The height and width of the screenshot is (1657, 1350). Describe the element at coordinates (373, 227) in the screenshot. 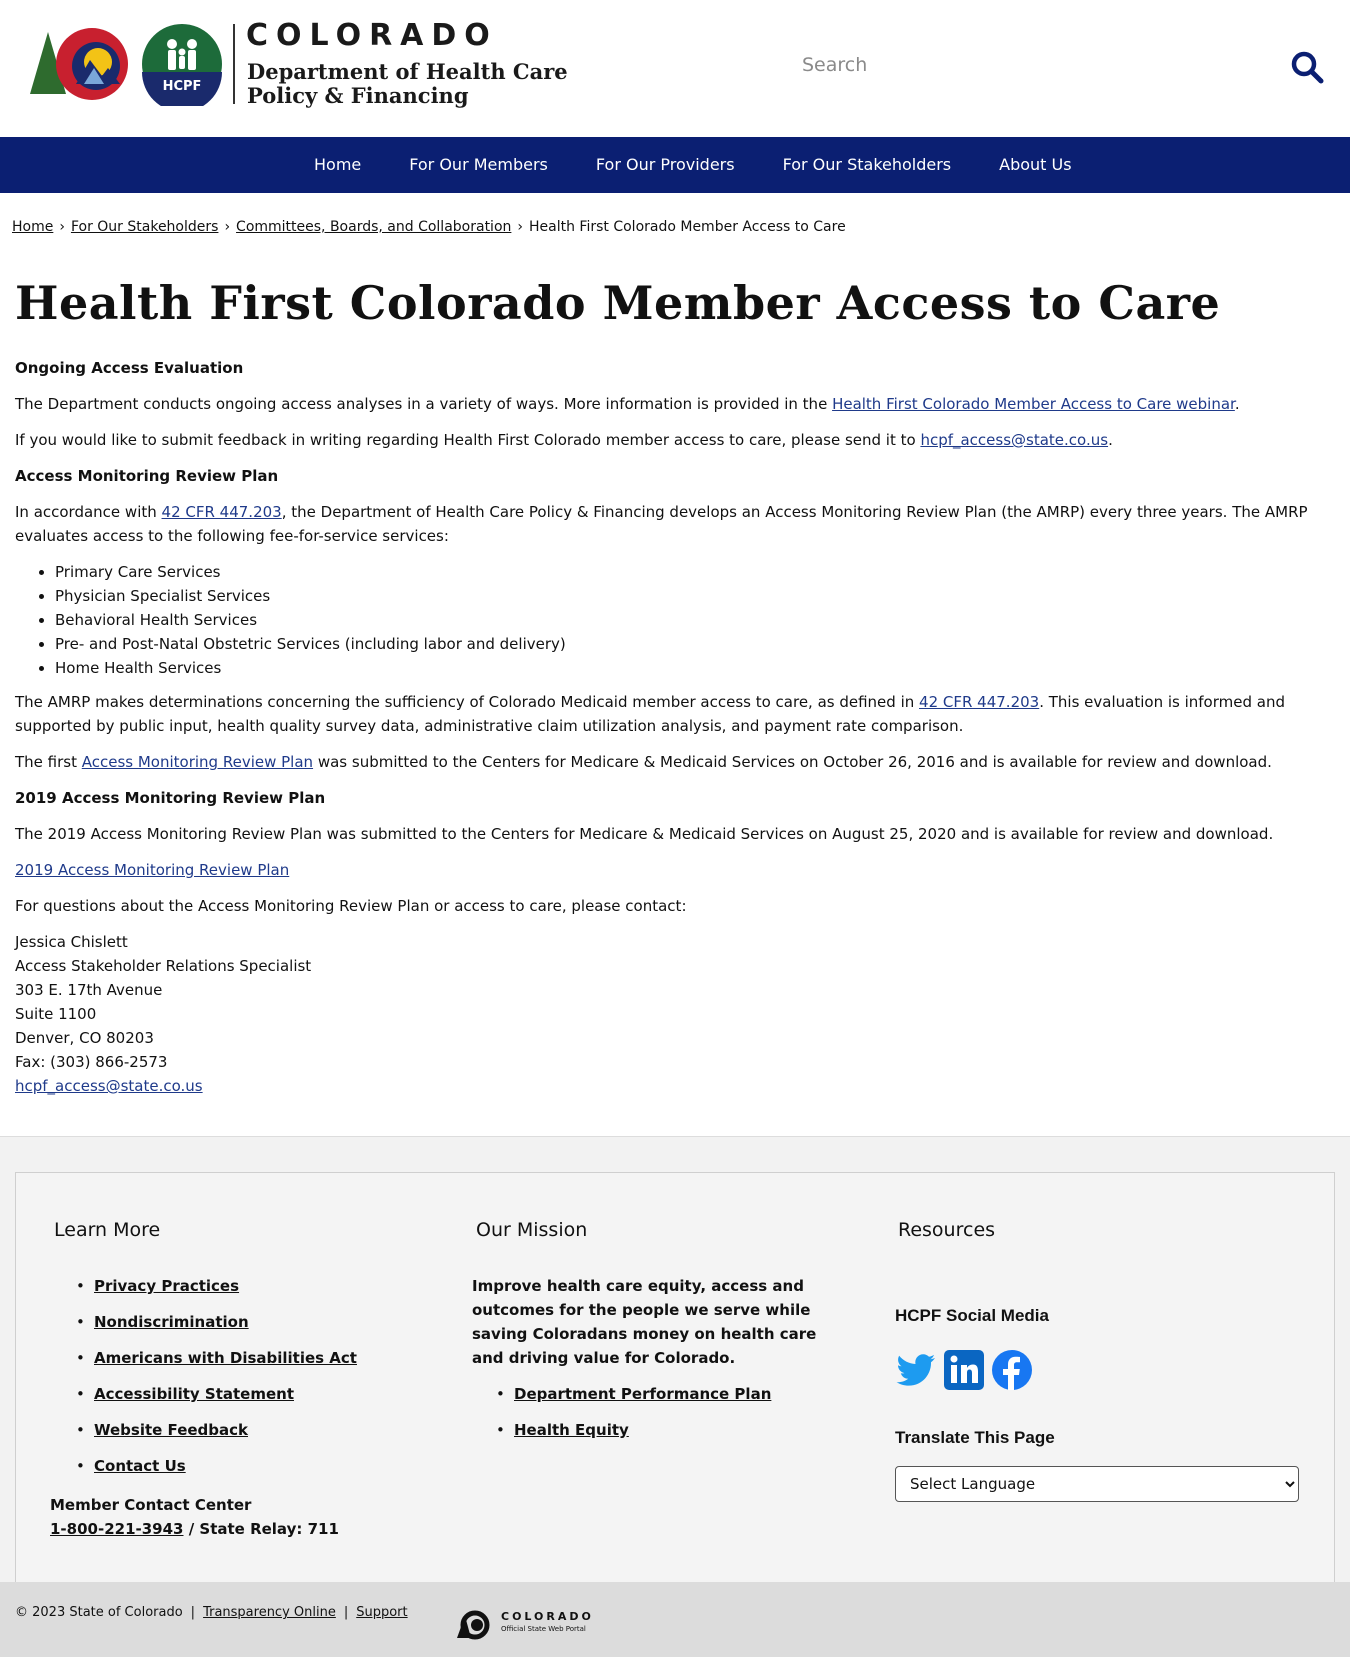

I see `breadcrumb-committees: Committees, Boards, and Collaboration` at that location.